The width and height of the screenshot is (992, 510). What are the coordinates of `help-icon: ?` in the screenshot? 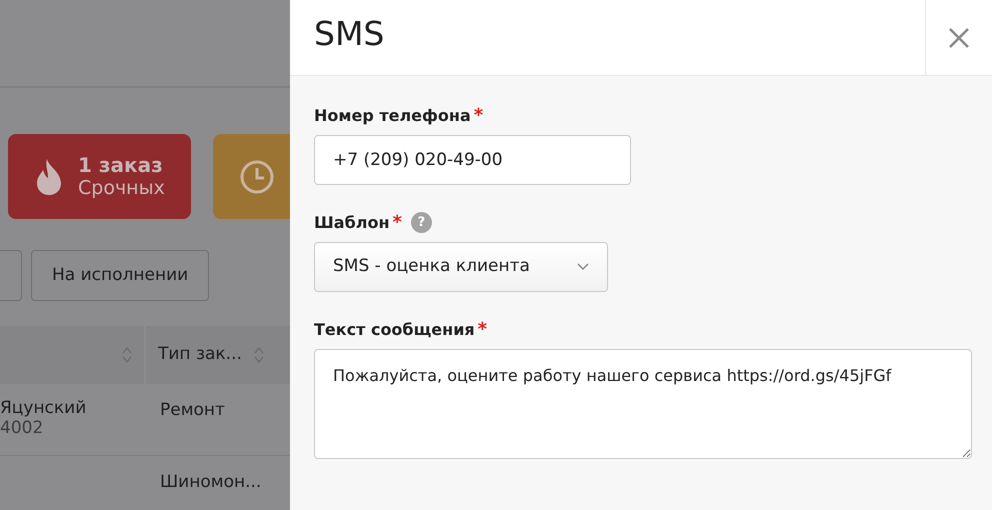 It's located at (421, 222).